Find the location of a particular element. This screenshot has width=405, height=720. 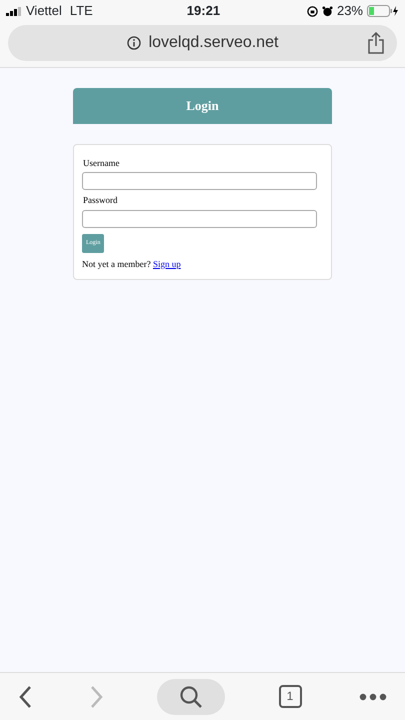

address-bar: lovelqd.serveo.net is located at coordinates (202, 43).